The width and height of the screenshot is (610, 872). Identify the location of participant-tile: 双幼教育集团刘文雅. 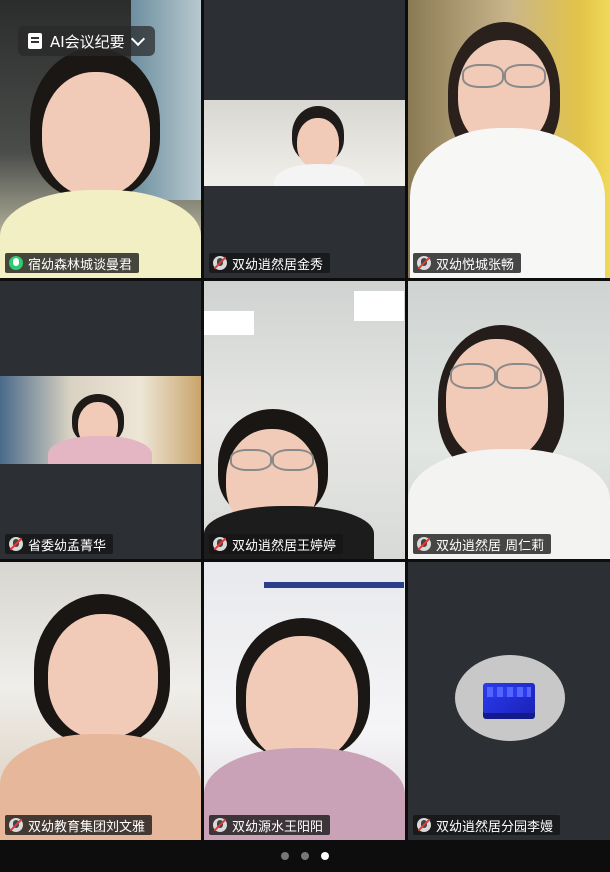
(100, 701).